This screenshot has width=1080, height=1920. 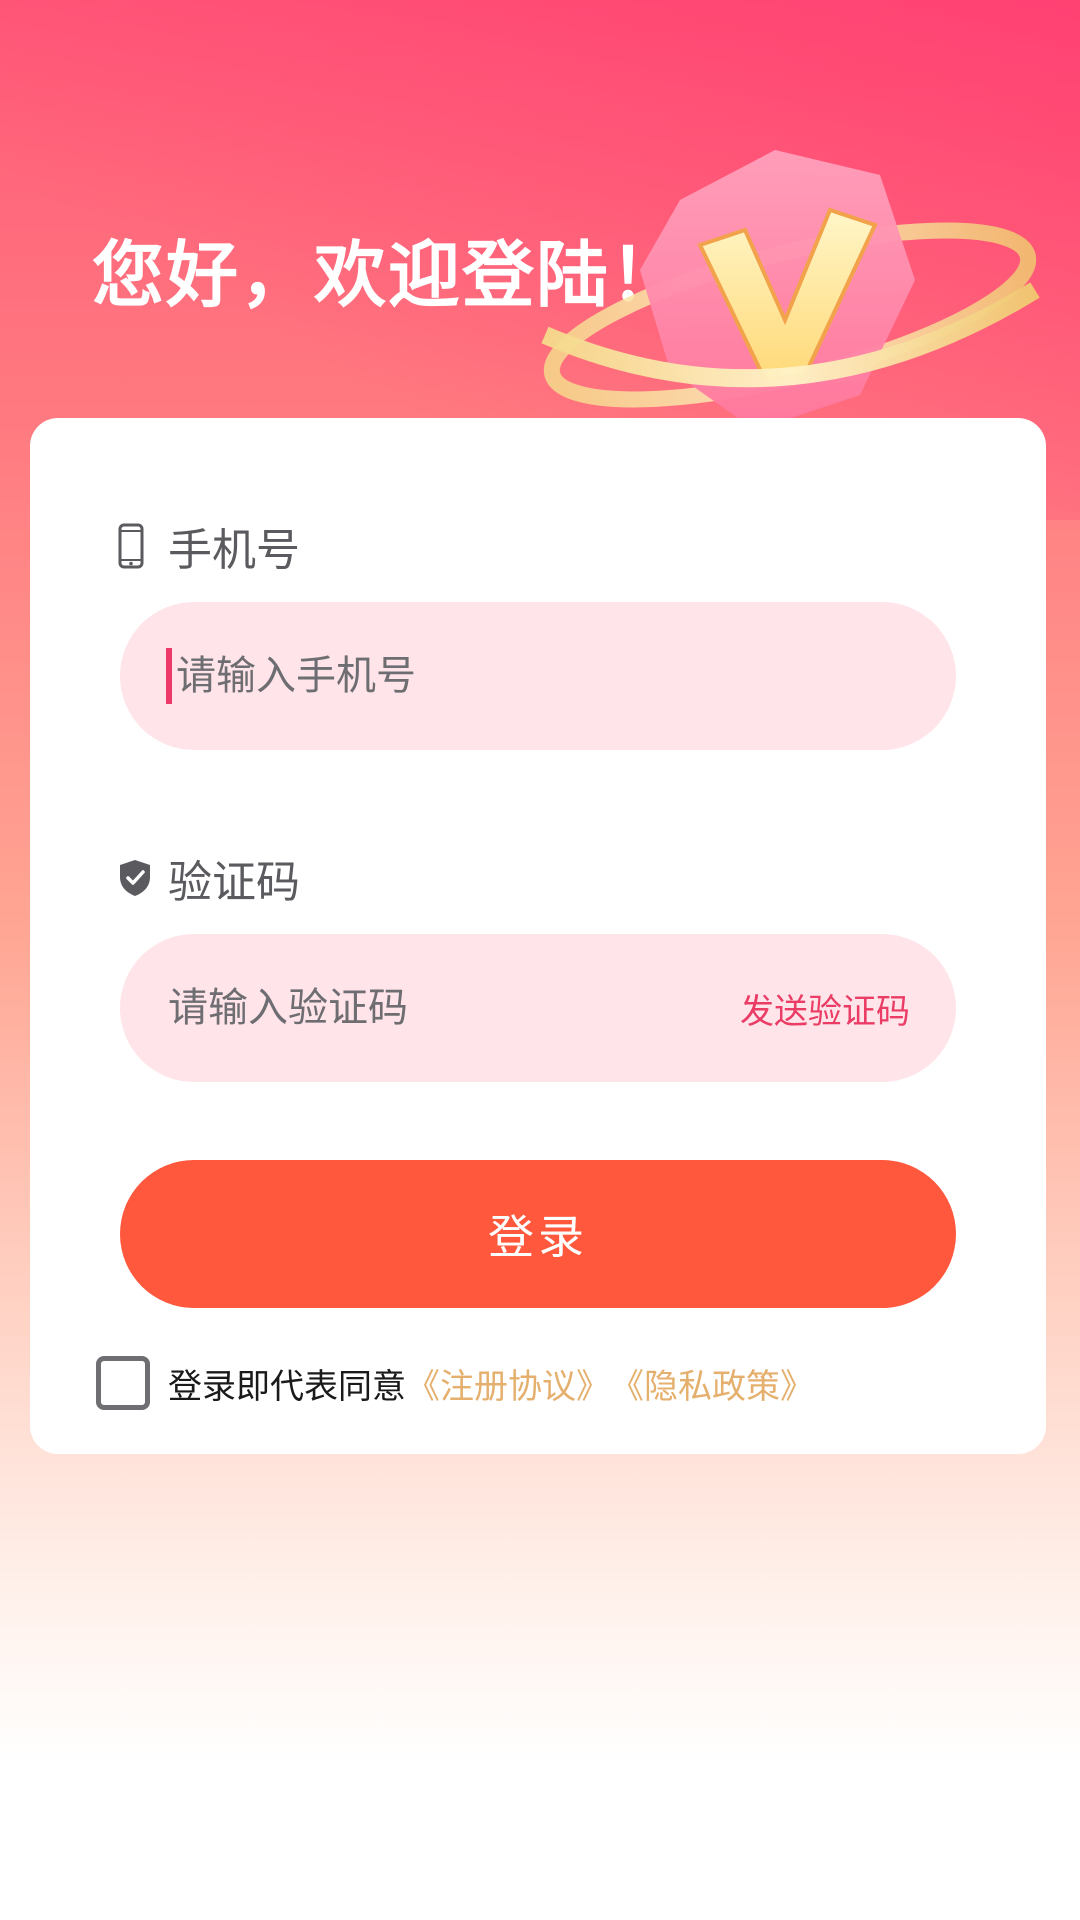 What do you see at coordinates (135, 878) in the screenshot?
I see `shield-check-icon` at bounding box center [135, 878].